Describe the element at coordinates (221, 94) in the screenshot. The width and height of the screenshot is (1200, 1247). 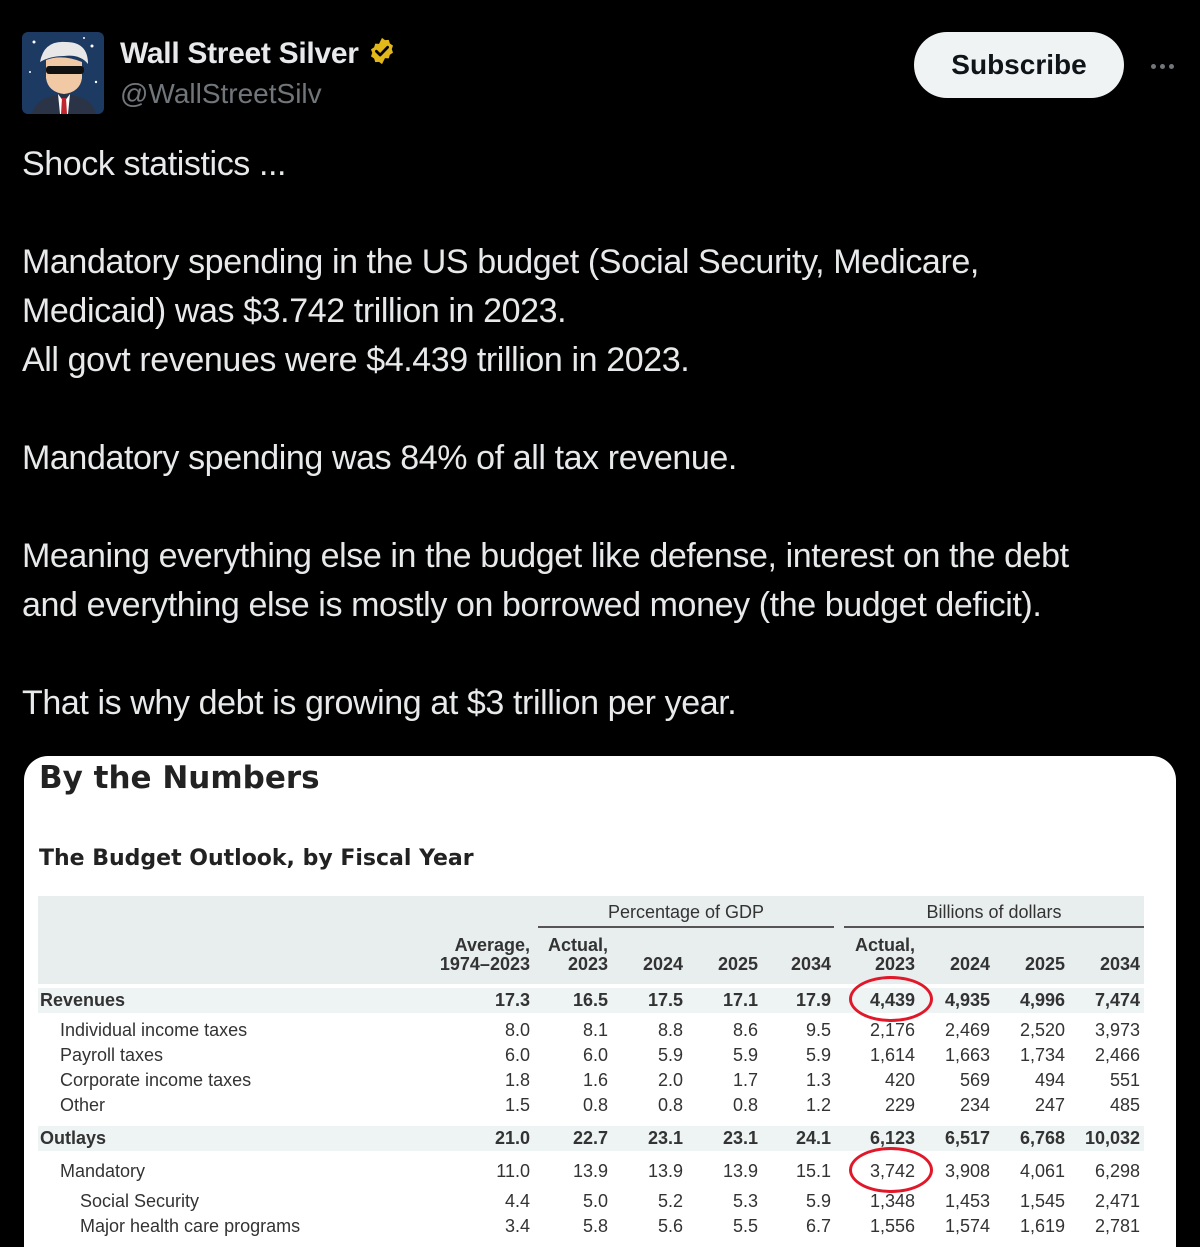
I see `author-handle: @WallStreetSilv` at that location.